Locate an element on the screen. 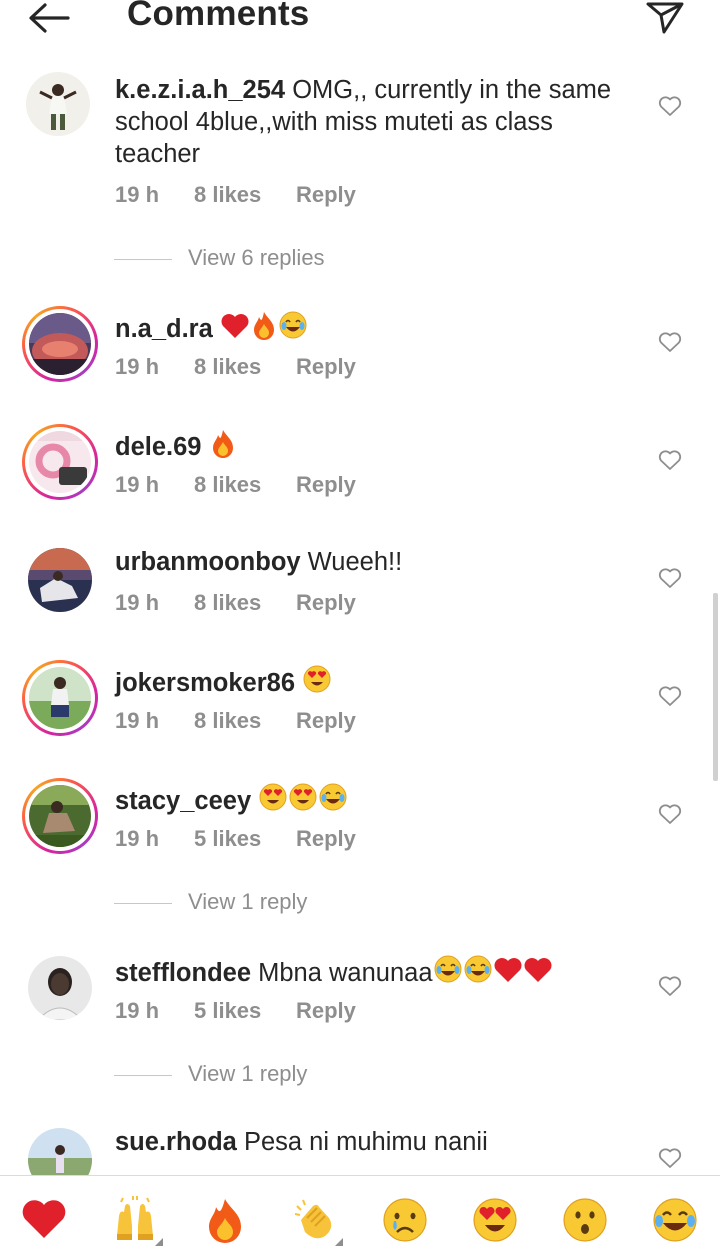  raising-hands-reaction is located at coordinates (137, 1221).